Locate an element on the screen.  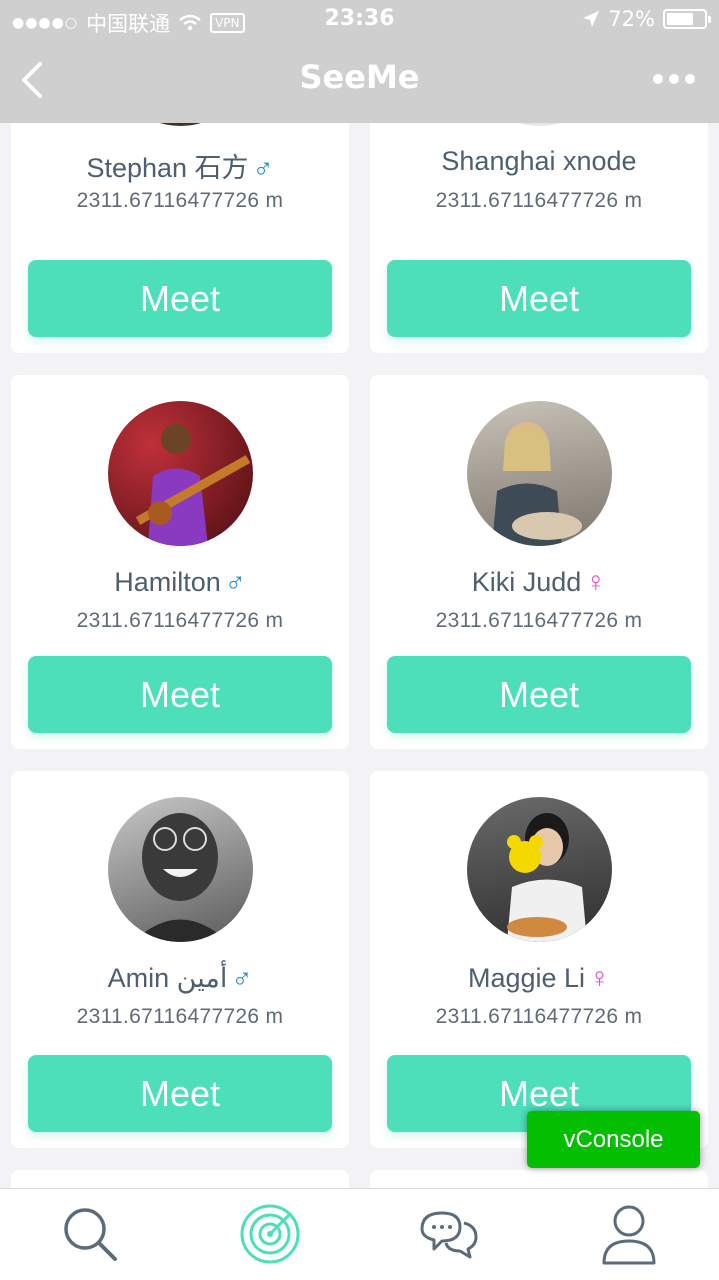
battery-level is located at coordinates (680, 19).